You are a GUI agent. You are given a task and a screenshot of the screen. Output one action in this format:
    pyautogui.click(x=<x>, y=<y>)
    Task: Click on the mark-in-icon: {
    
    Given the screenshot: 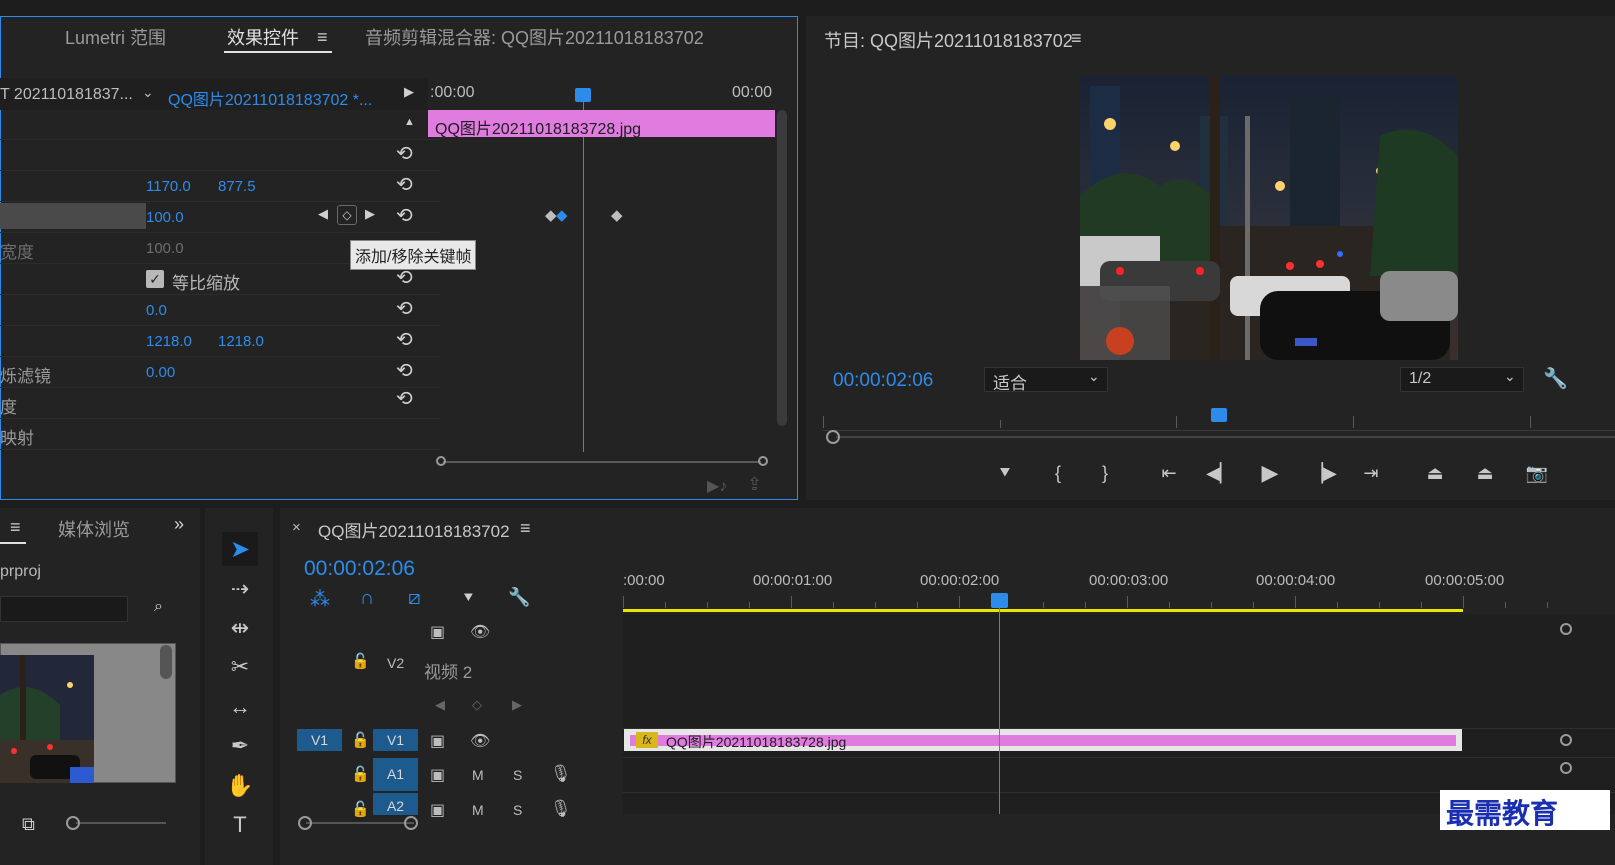 What is the action you would take?
    pyautogui.click(x=1058, y=473)
    